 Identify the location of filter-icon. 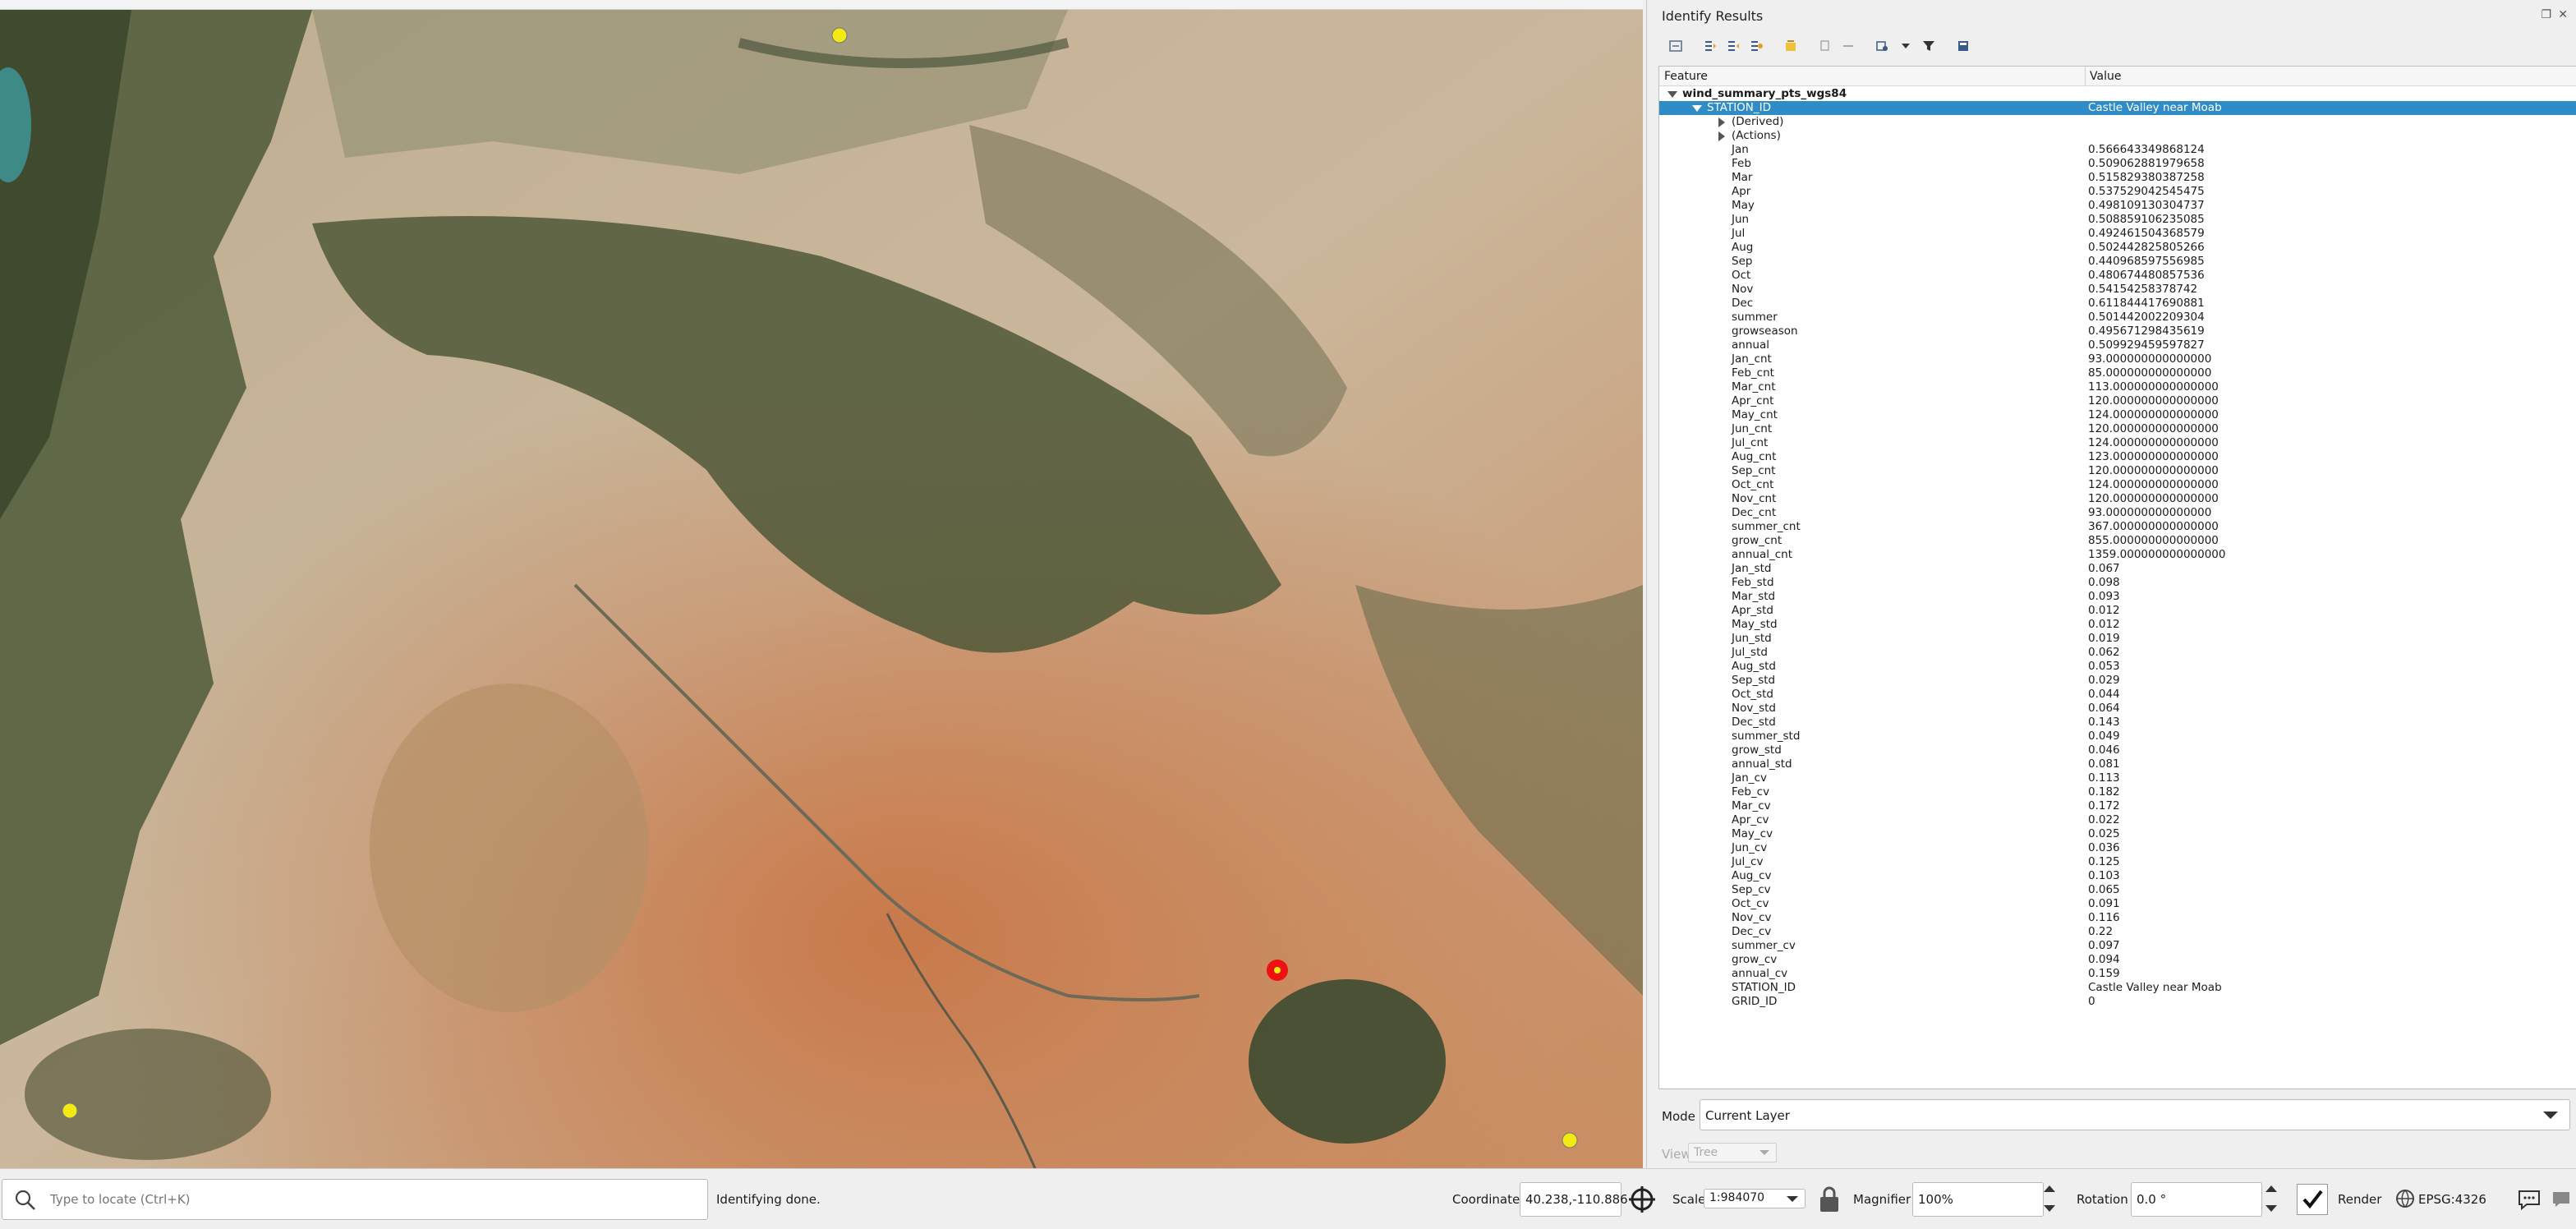
(1929, 46).